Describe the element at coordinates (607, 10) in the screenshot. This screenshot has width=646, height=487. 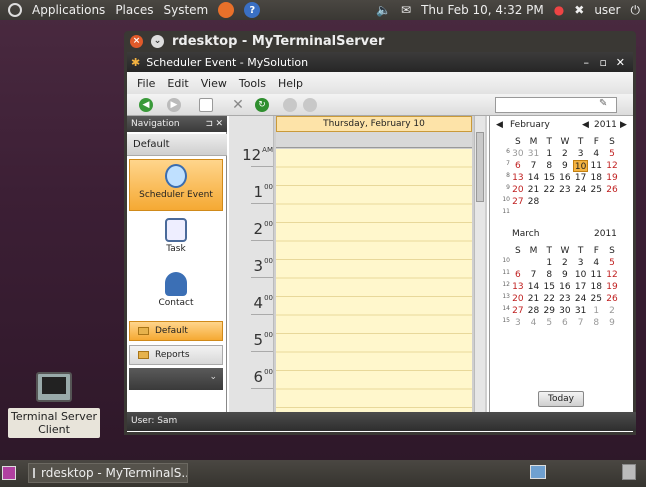
I see `user-name: user` at that location.